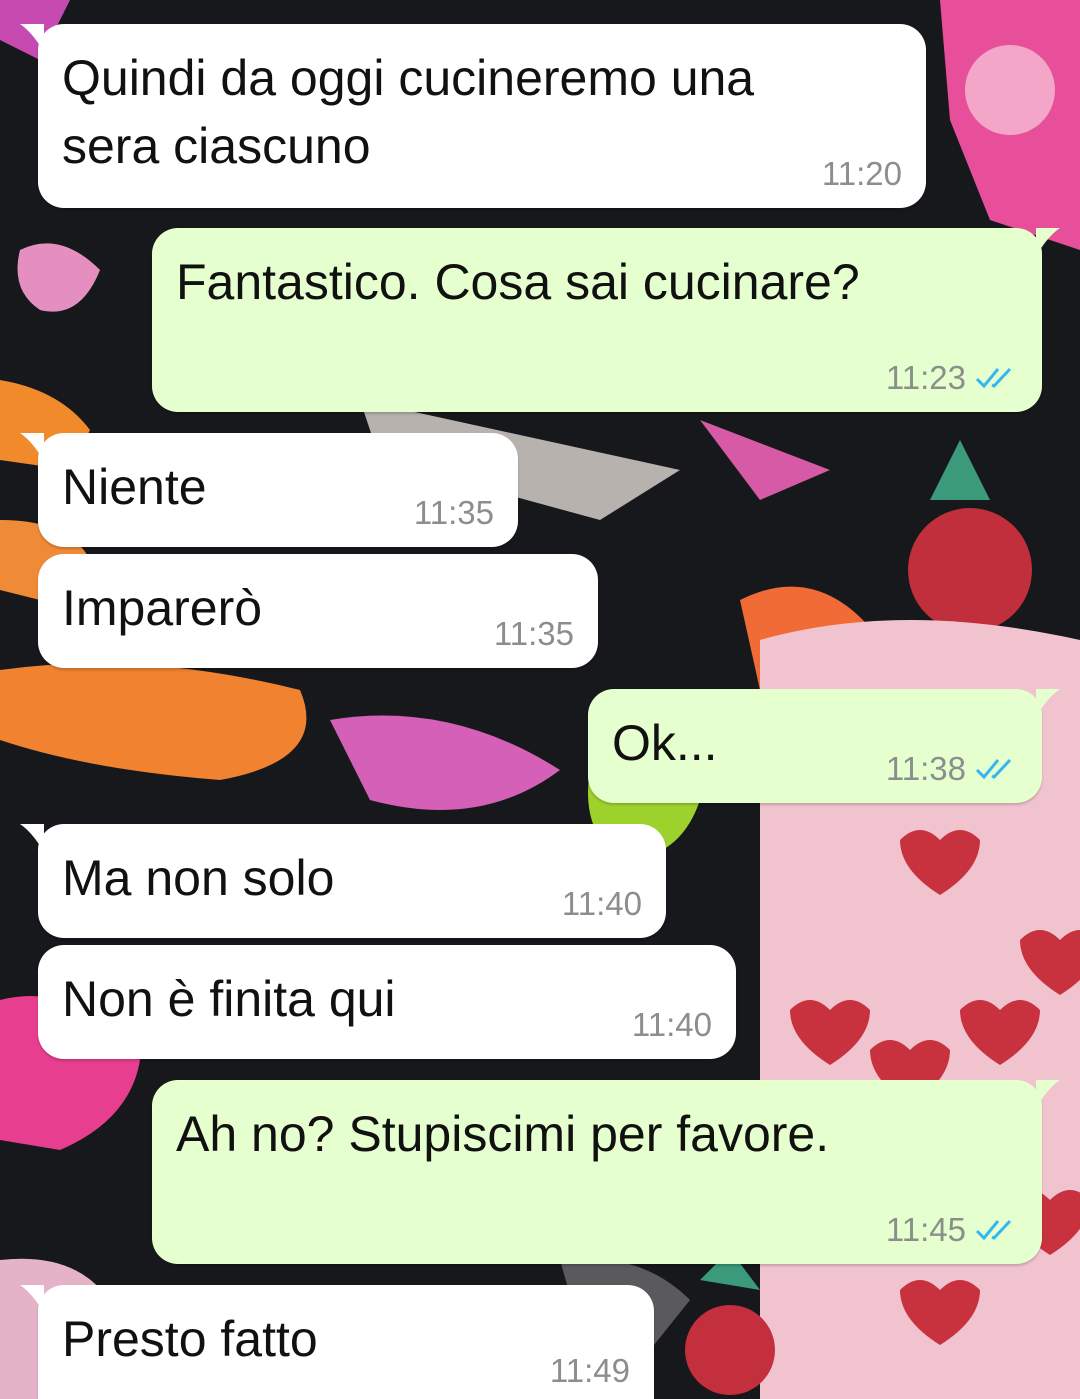 The image size is (1080, 1399). I want to click on message-meta: 11:23, so click(952, 378).